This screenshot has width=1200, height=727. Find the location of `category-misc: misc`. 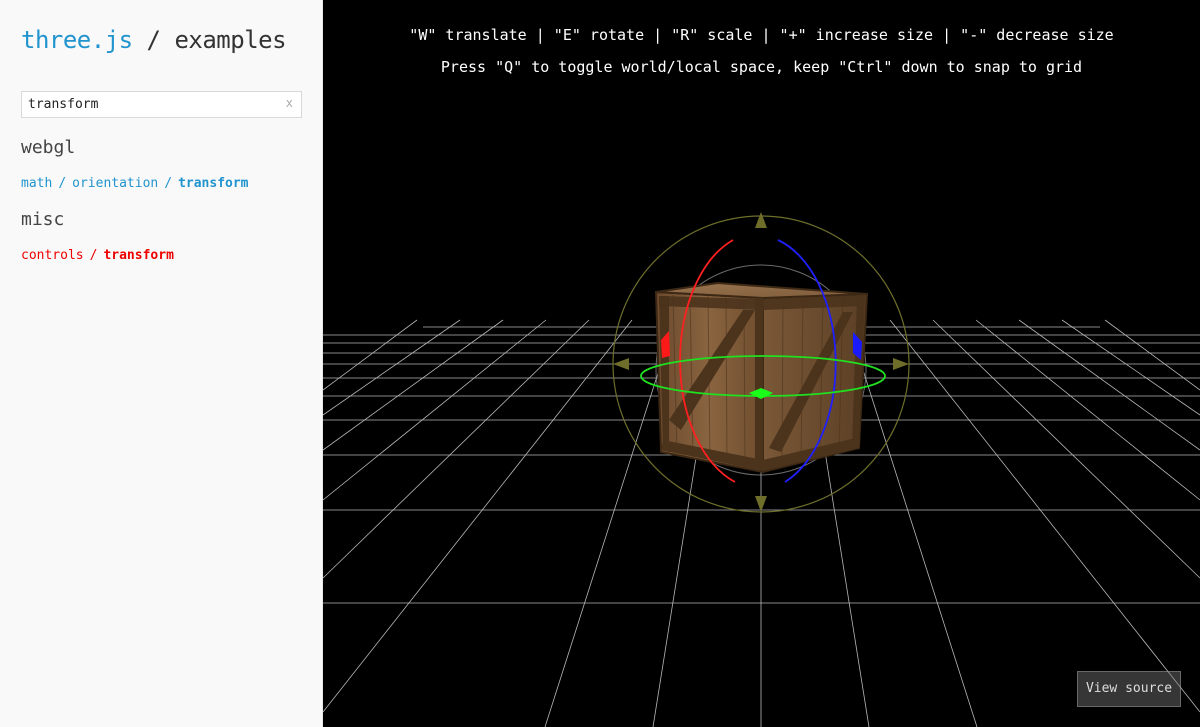

category-misc: misc is located at coordinates (43, 219).